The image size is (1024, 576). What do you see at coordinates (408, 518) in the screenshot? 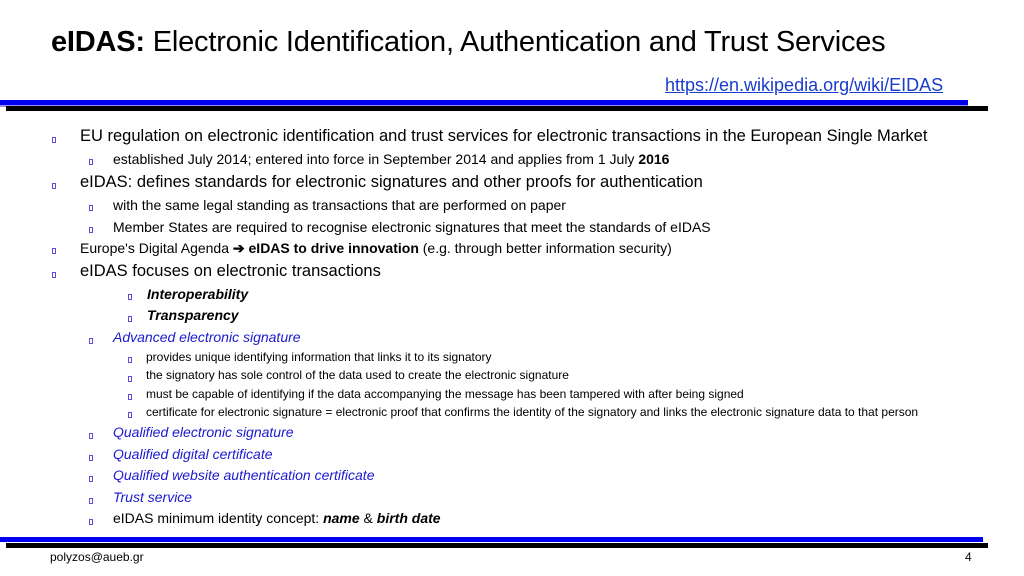
I see `birth-date-term: birth date` at bounding box center [408, 518].